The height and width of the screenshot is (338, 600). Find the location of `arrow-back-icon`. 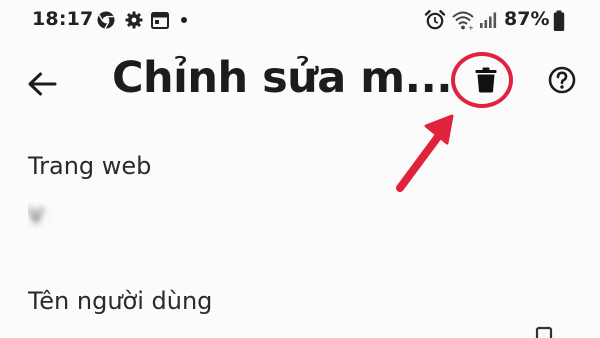

arrow-back-icon is located at coordinates (42, 84).